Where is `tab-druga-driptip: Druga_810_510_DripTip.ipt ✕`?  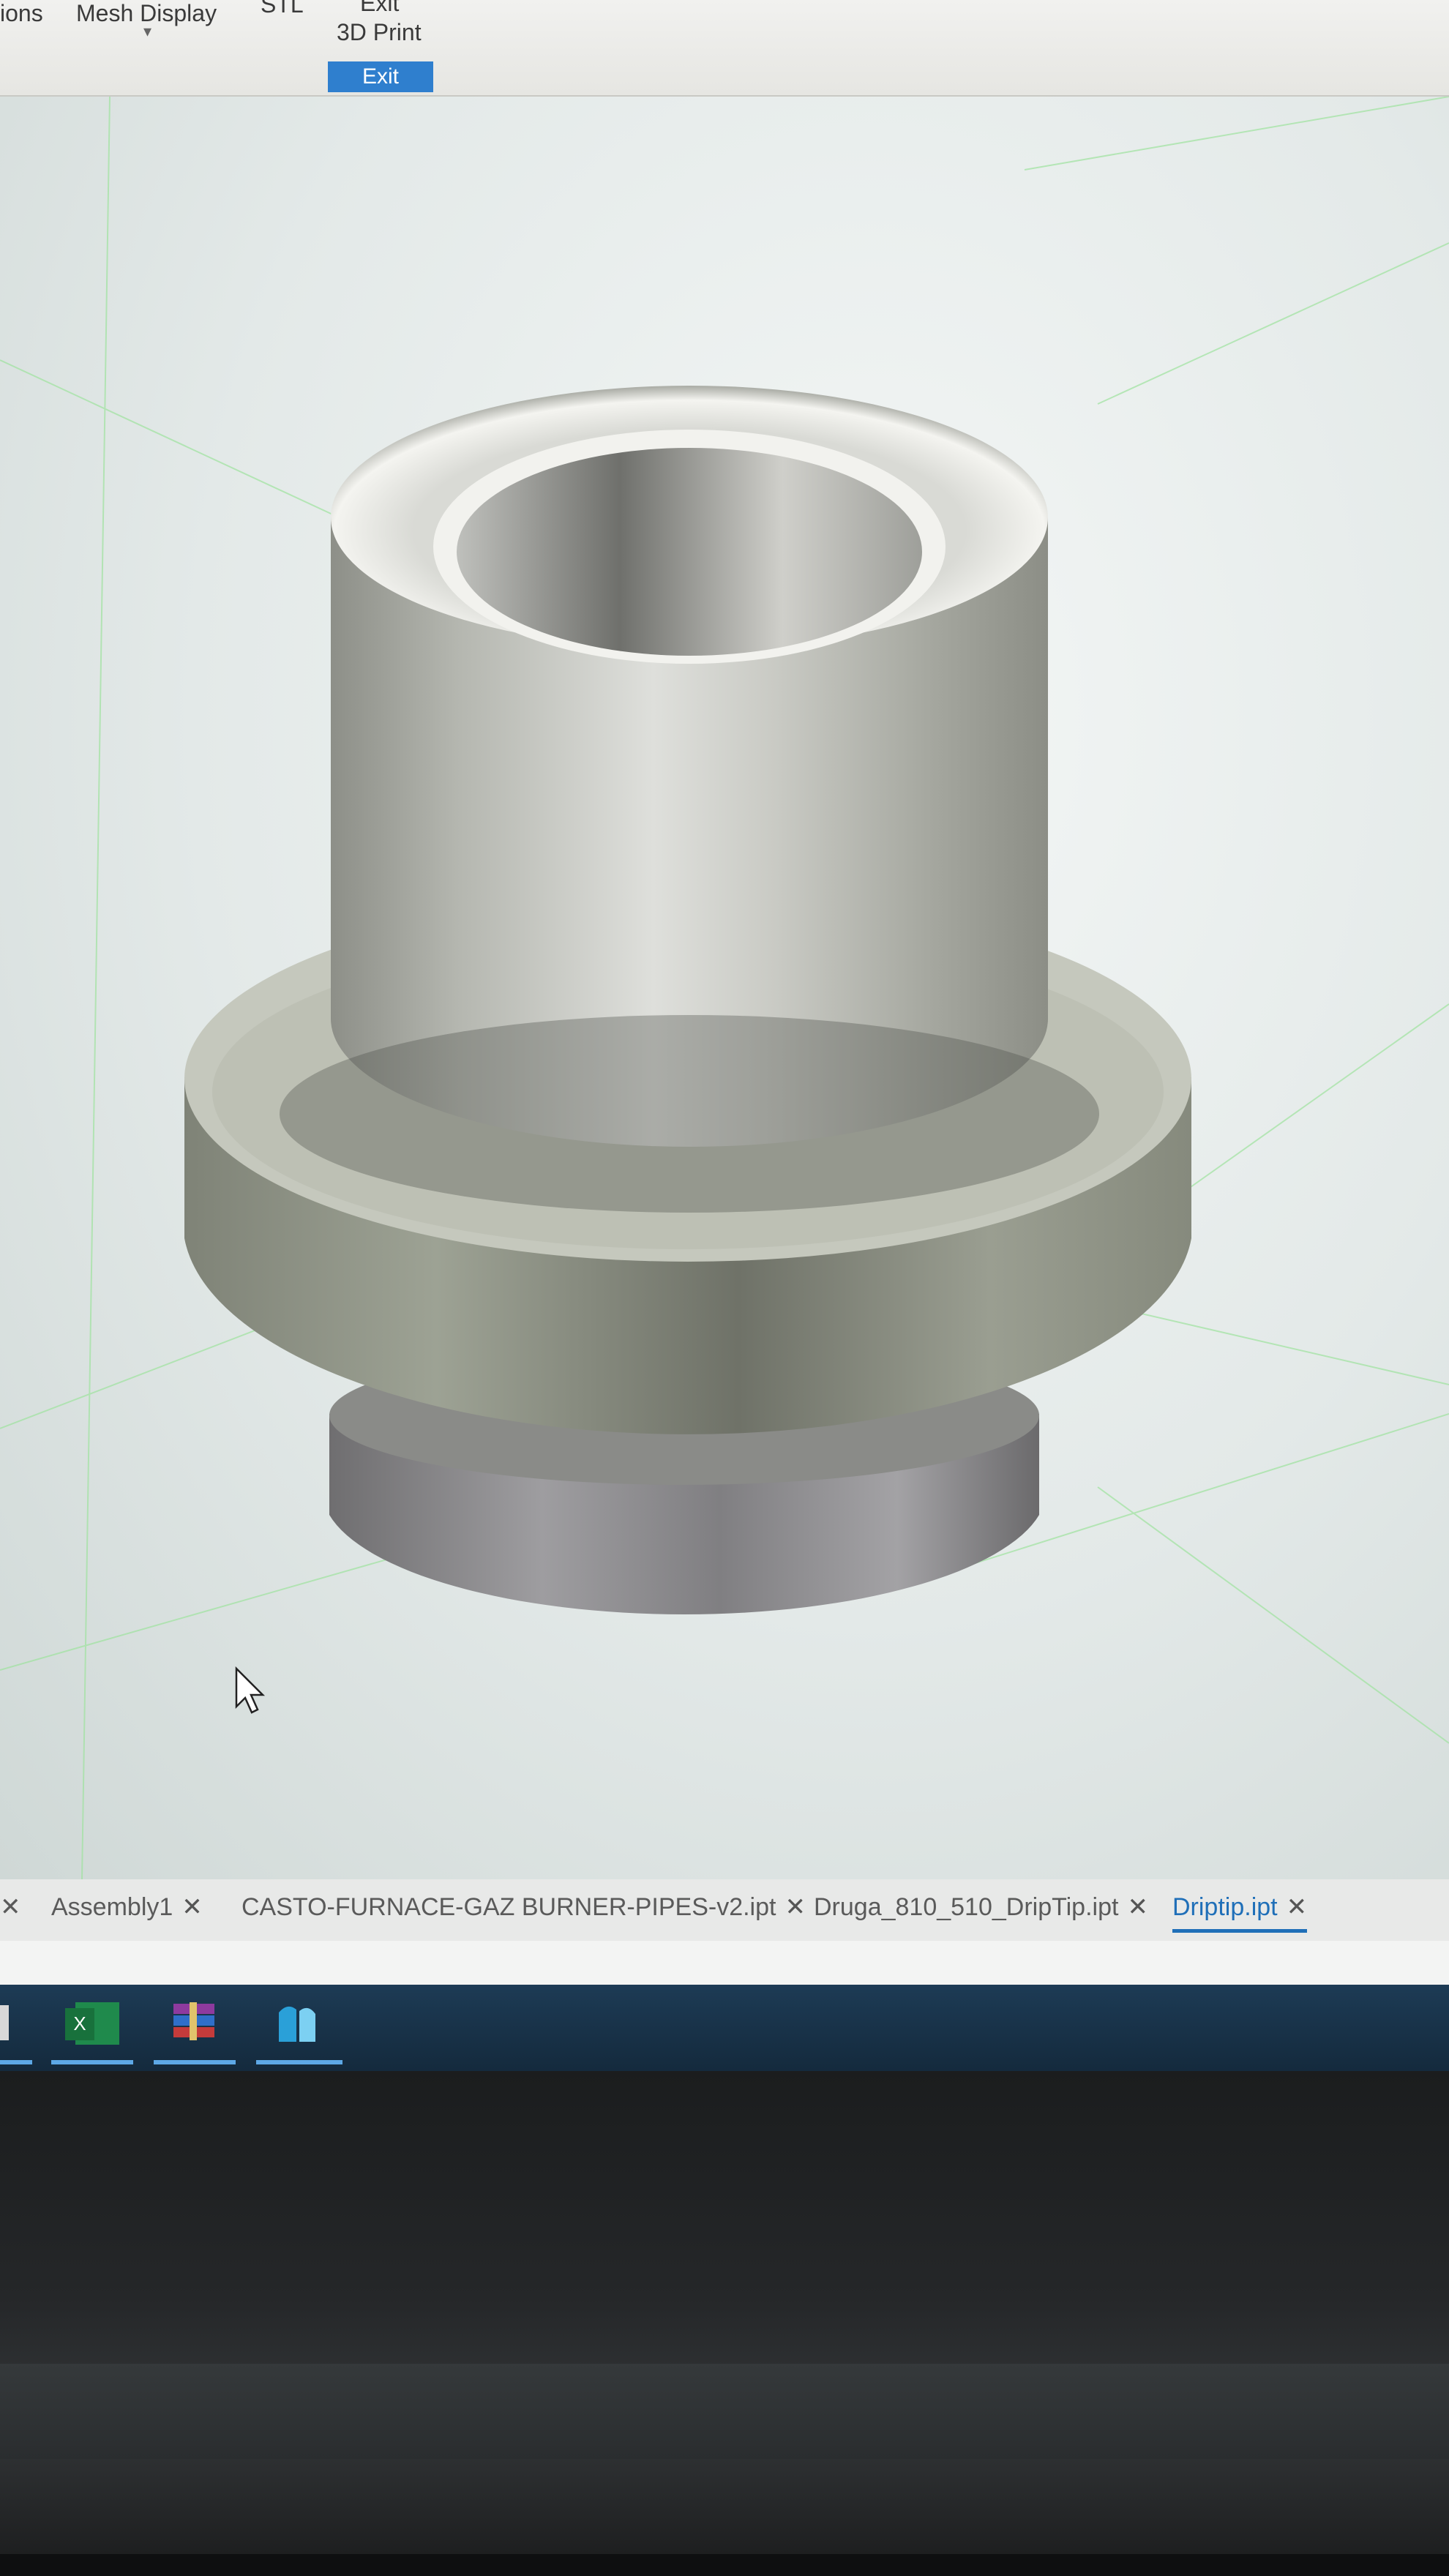 tab-druga-driptip: Druga_810_510_DripTip.ipt ✕ is located at coordinates (981, 1910).